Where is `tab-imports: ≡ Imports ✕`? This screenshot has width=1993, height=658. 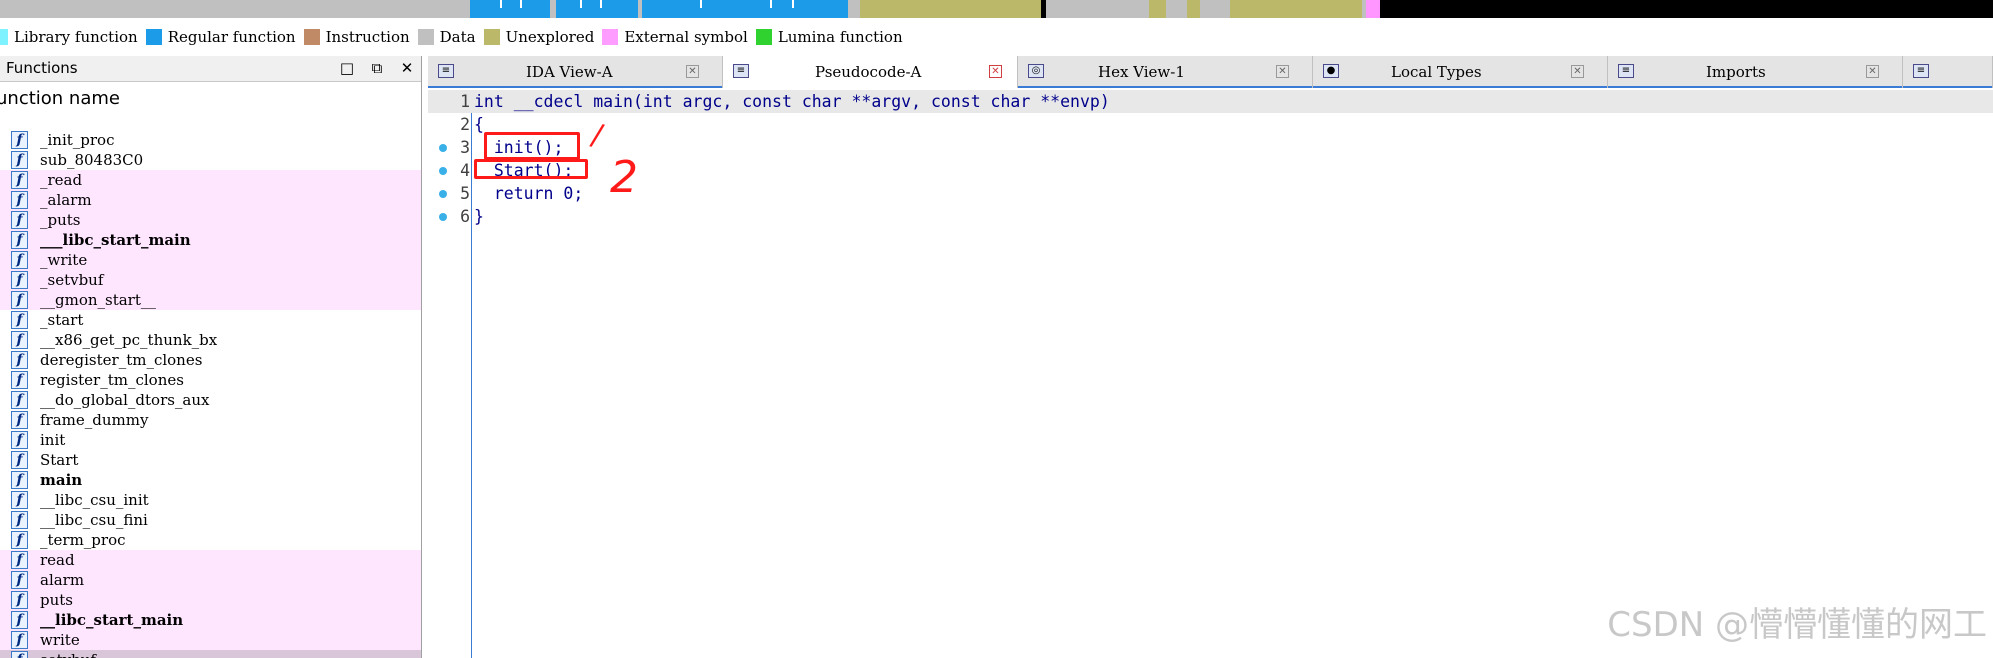
tab-imports: ≡ Imports ✕ is located at coordinates (1755, 72).